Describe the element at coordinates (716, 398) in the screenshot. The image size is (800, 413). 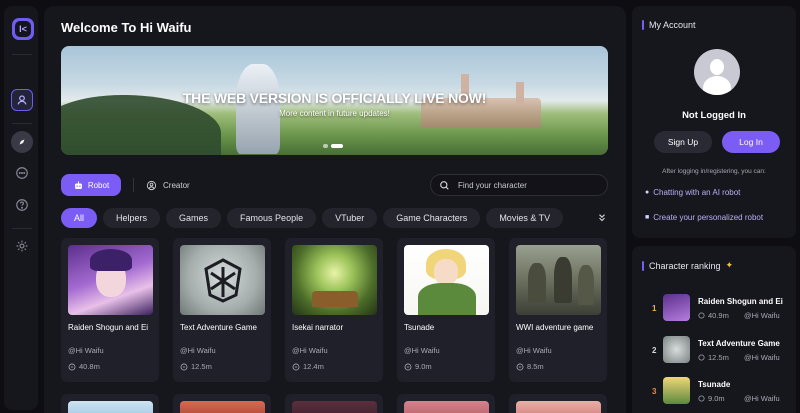
I see `ranking-count-value: 9.0m` at that location.